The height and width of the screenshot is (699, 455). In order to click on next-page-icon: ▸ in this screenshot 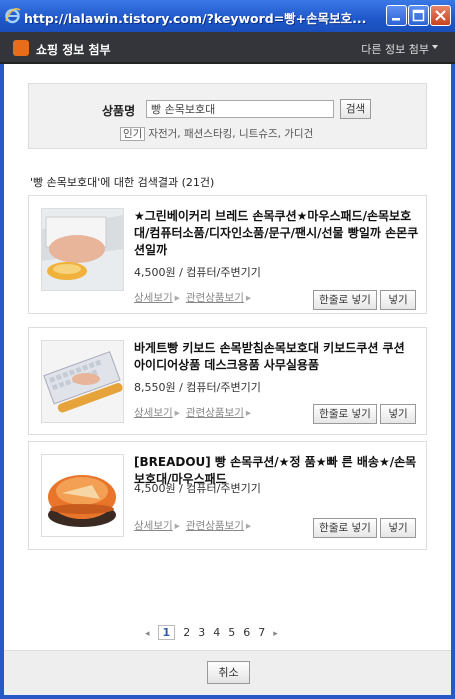, I will do `click(275, 634)`.